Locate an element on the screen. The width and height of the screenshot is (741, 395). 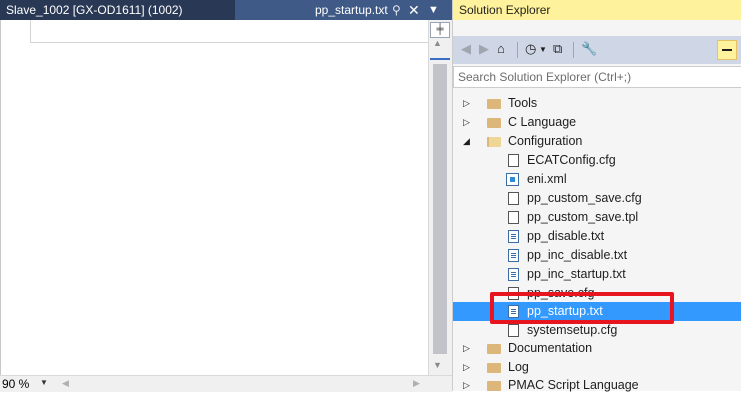
back-icon: ◀ is located at coordinates (466, 49).